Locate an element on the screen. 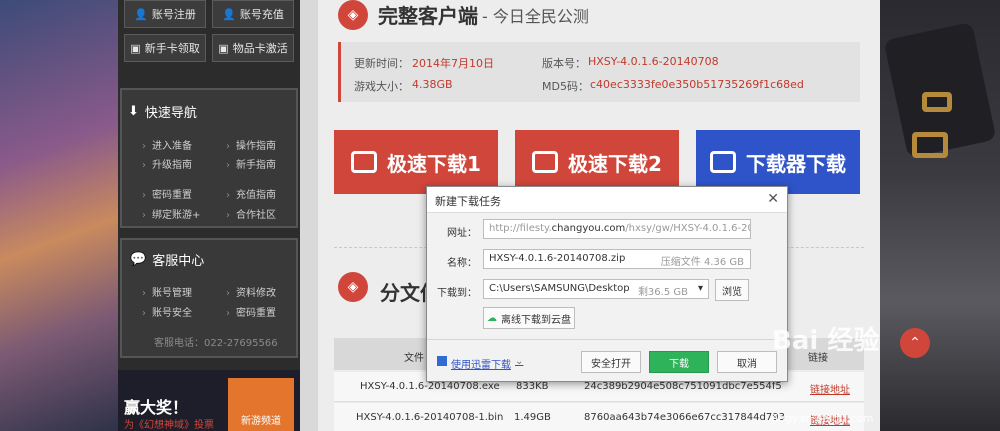 This screenshot has width=1000, height=431. nav-link: 操作指南 is located at coordinates (251, 144).